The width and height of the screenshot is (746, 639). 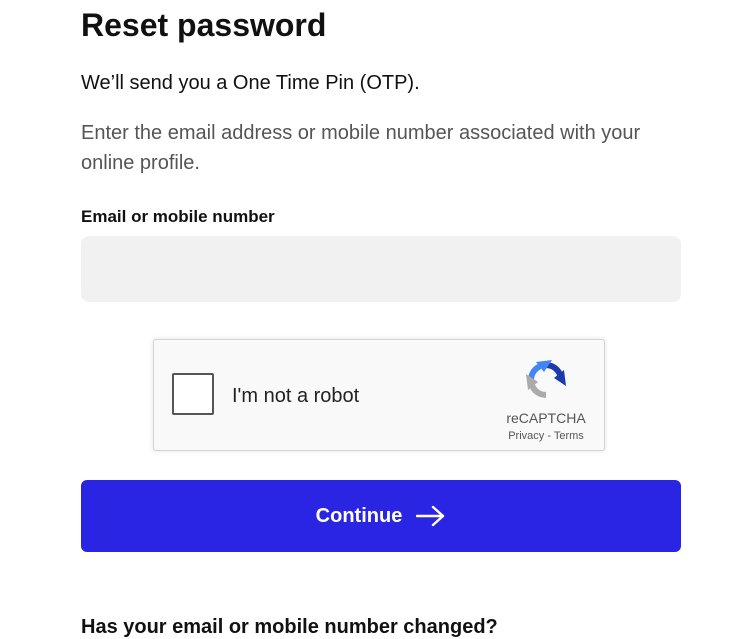 What do you see at coordinates (546, 436) in the screenshot?
I see `recaptcha-links: Privacy - Terms` at bounding box center [546, 436].